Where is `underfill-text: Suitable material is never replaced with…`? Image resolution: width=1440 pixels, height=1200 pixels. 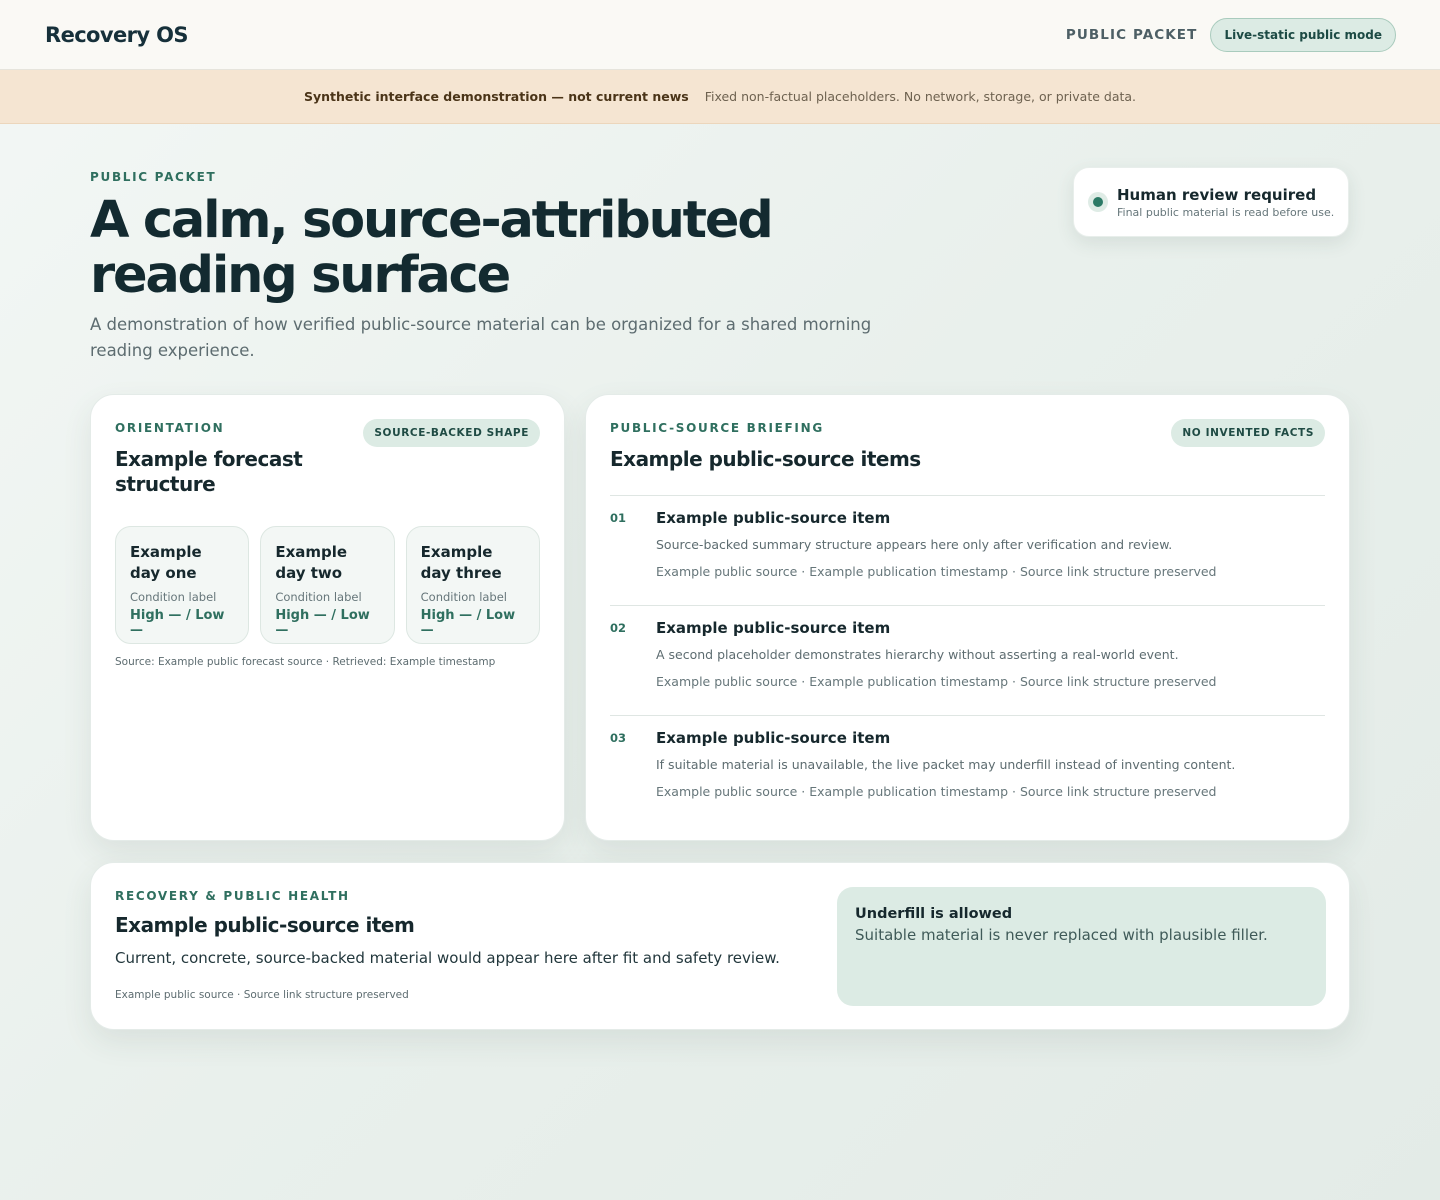 underfill-text: Suitable material is never replaced with… is located at coordinates (1061, 935).